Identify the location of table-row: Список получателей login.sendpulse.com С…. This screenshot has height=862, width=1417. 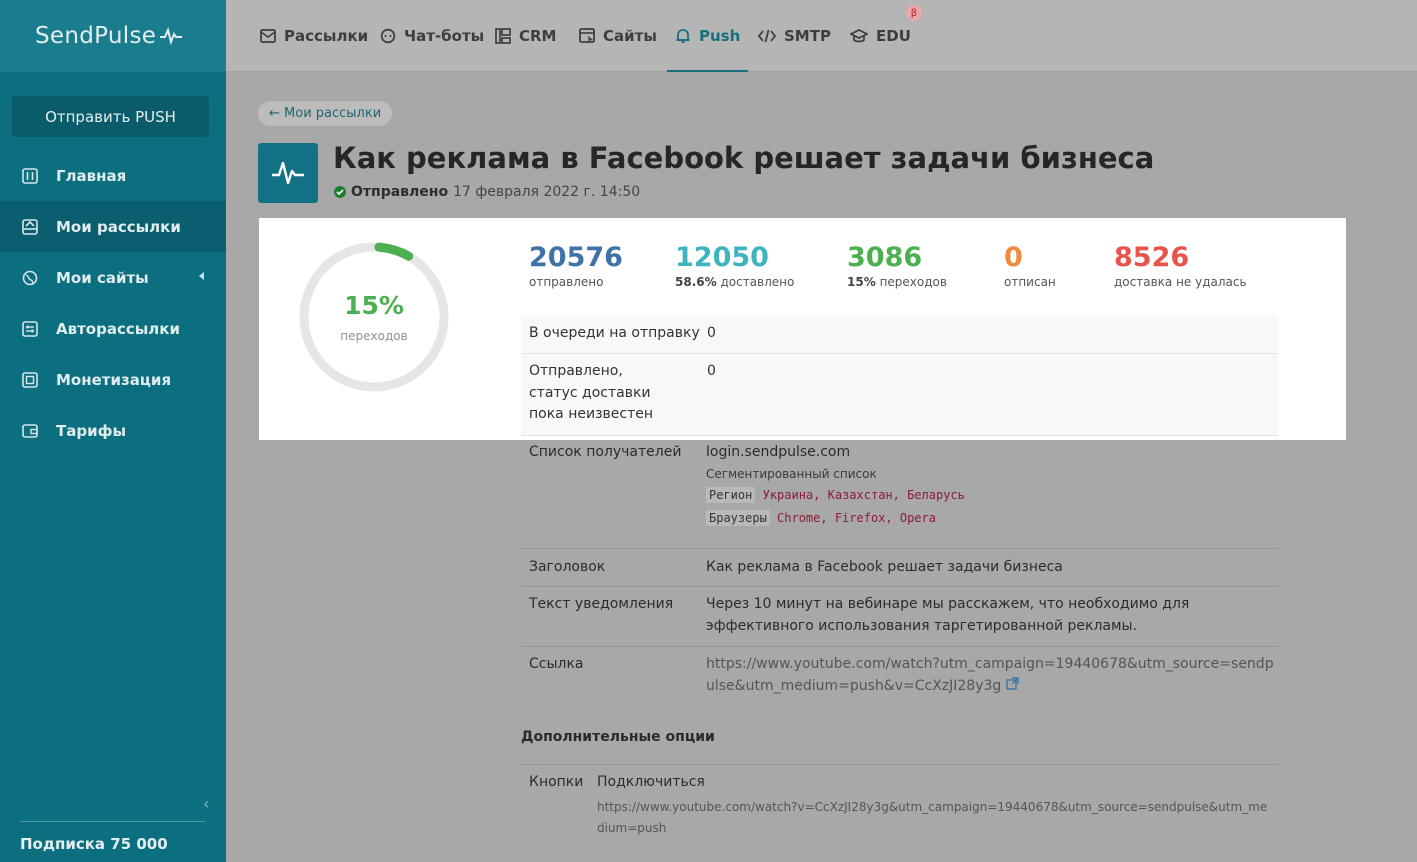
(899, 494).